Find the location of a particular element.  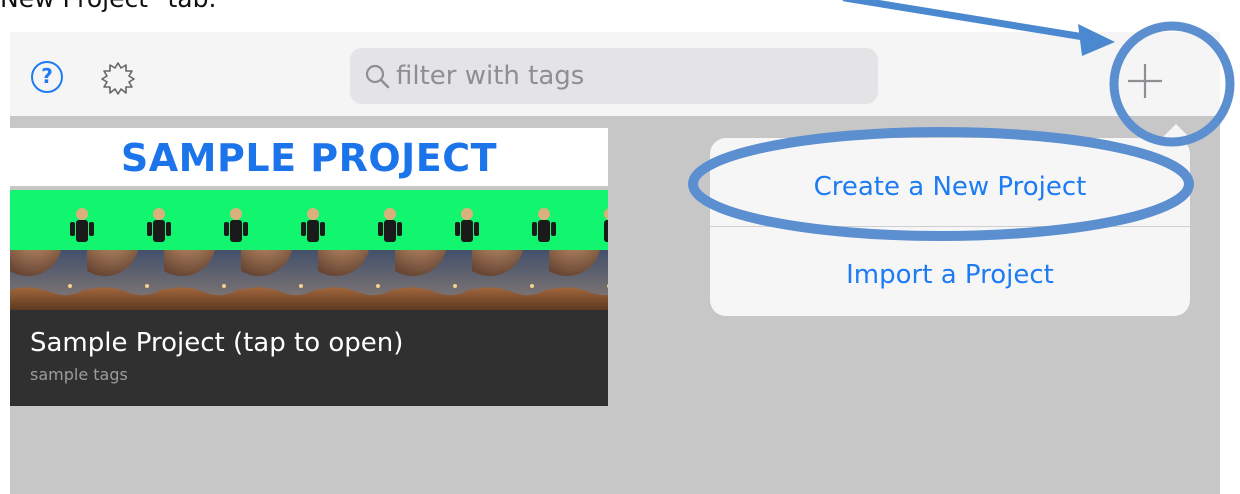

search-icon is located at coordinates (377, 76).